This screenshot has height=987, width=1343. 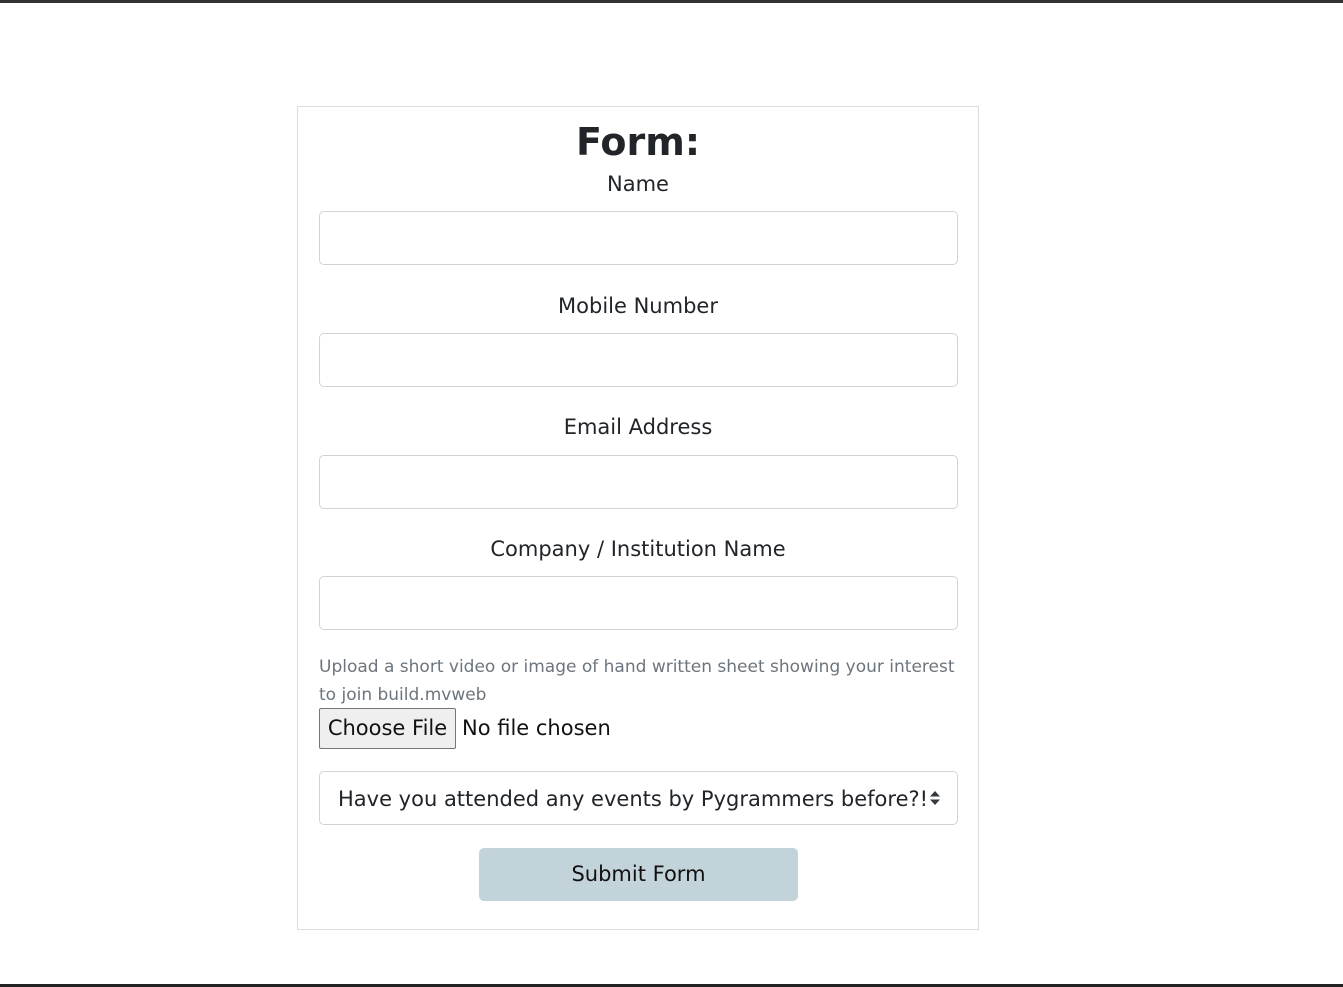 I want to click on form-title: Form:, so click(x=638, y=142).